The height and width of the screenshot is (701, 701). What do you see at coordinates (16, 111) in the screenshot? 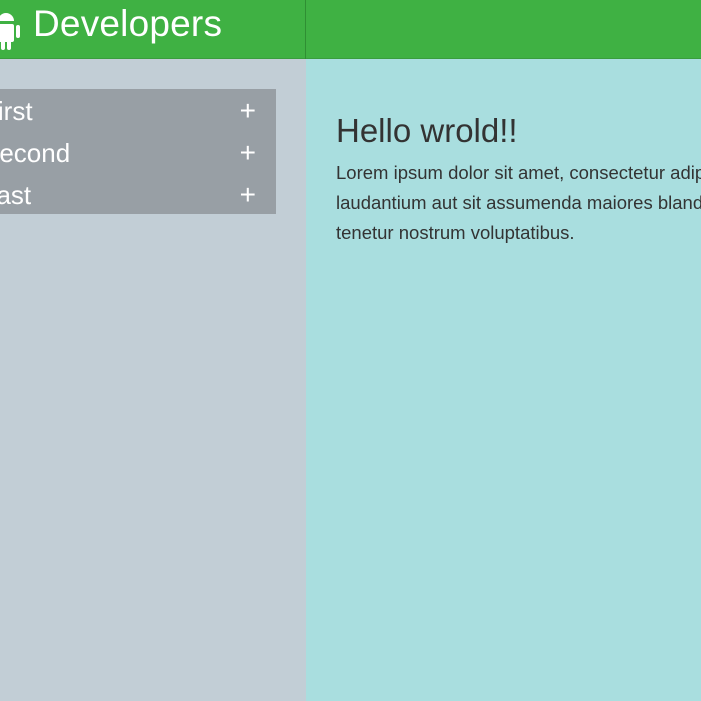
I see `sidebar-item-label: First` at bounding box center [16, 111].